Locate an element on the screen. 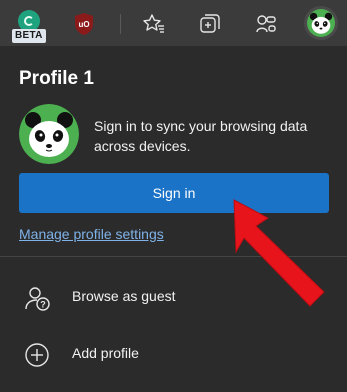 The width and height of the screenshot is (347, 392). favorites-button is located at coordinates (154, 24).